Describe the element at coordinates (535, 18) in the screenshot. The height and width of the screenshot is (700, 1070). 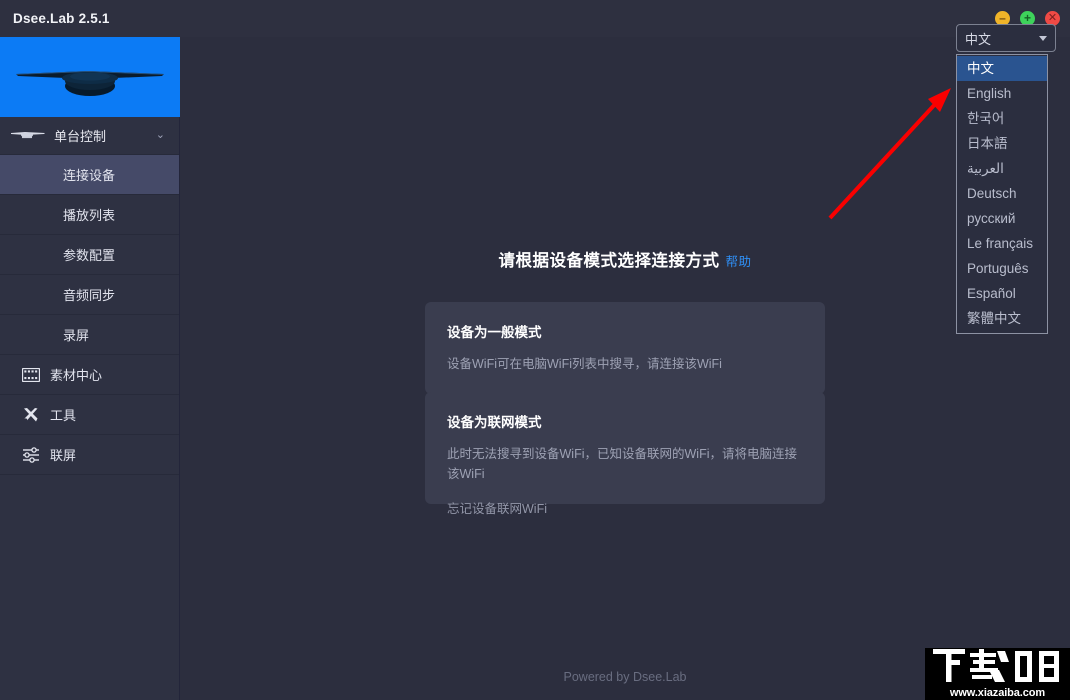
I see `title-bar: Dsee.Lab 2.5.1 – + ✕` at that location.